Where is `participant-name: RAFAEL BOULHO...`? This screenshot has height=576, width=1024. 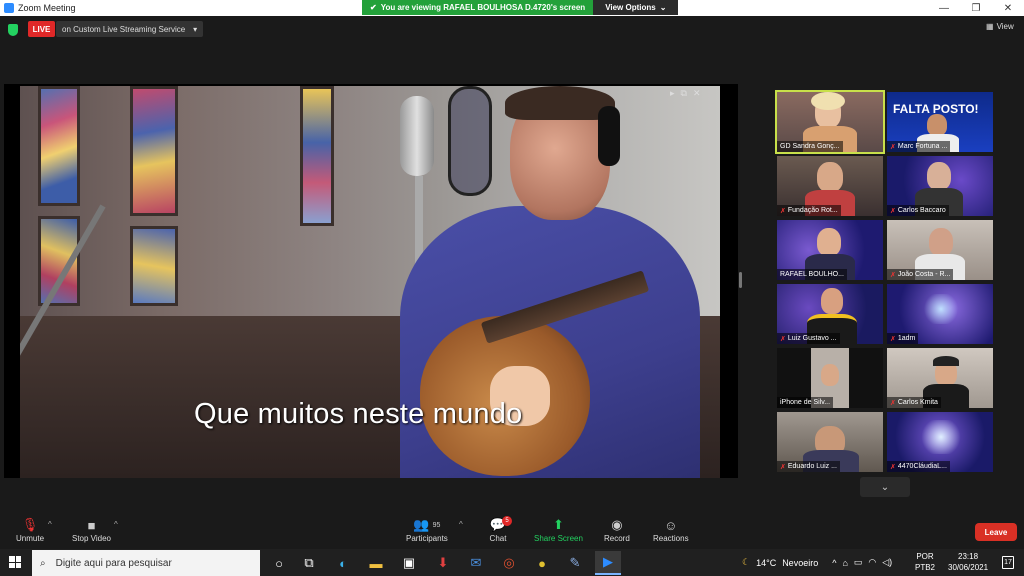 participant-name: RAFAEL BOULHO... is located at coordinates (812, 274).